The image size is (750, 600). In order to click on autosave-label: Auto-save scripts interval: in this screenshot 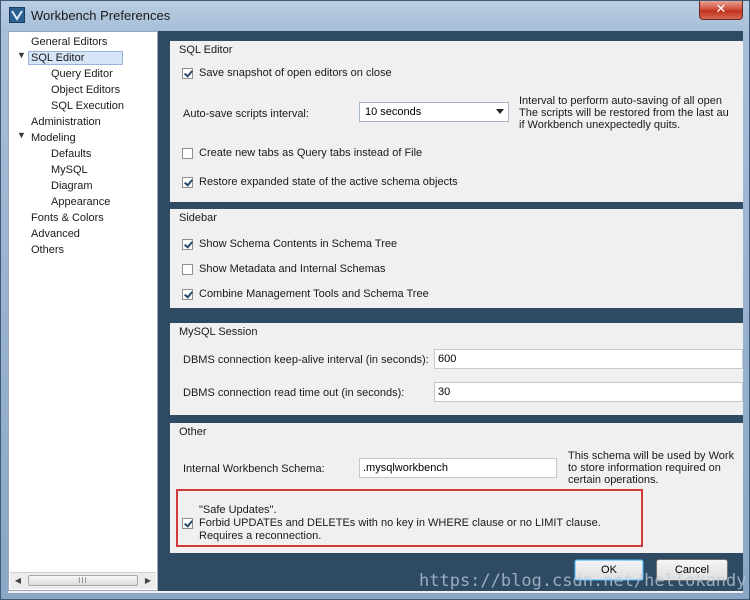, I will do `click(246, 114)`.